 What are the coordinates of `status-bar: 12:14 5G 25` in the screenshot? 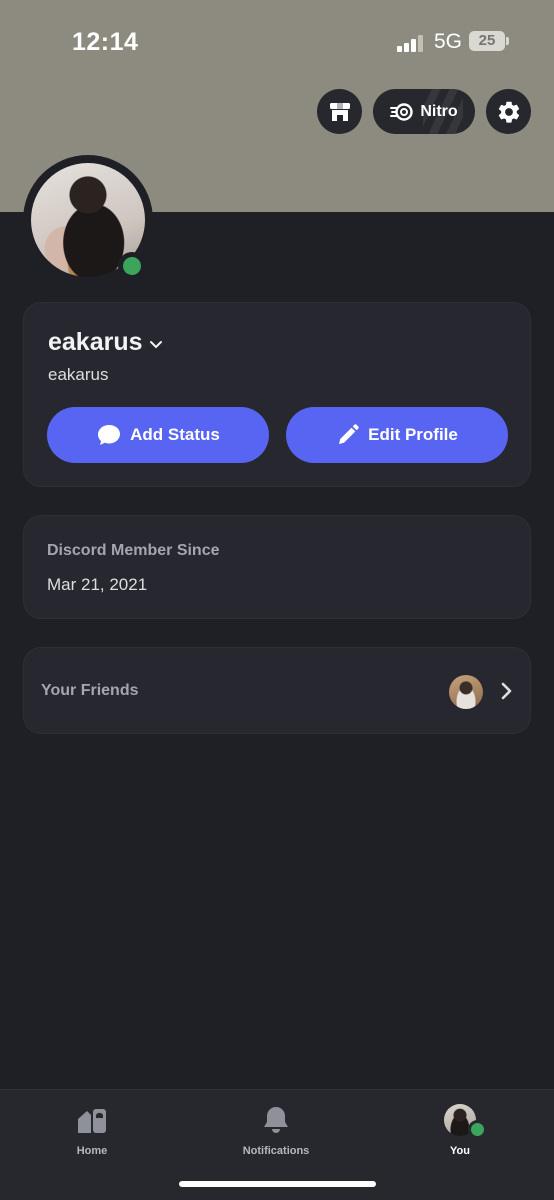 It's located at (277, 42).